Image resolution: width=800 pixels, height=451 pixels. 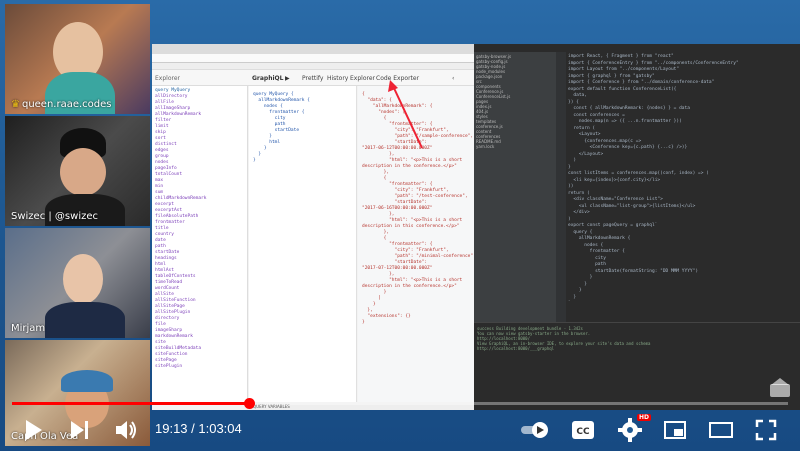 I want to click on query-line: }, so click(x=254, y=160).